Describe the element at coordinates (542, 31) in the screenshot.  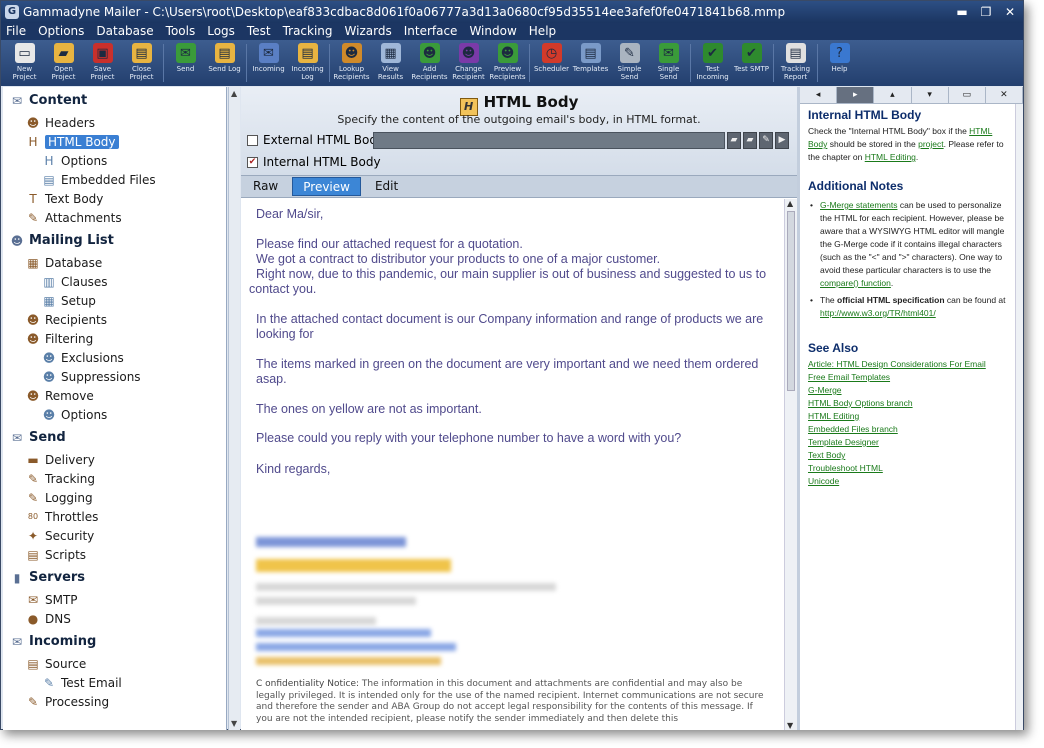
I see `menu-help: Help` at that location.